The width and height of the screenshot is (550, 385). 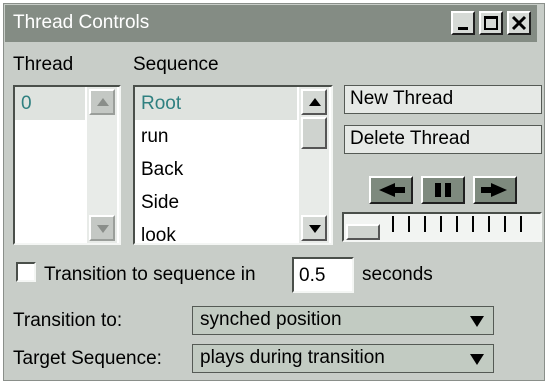 I want to click on close-button, so click(x=519, y=23).